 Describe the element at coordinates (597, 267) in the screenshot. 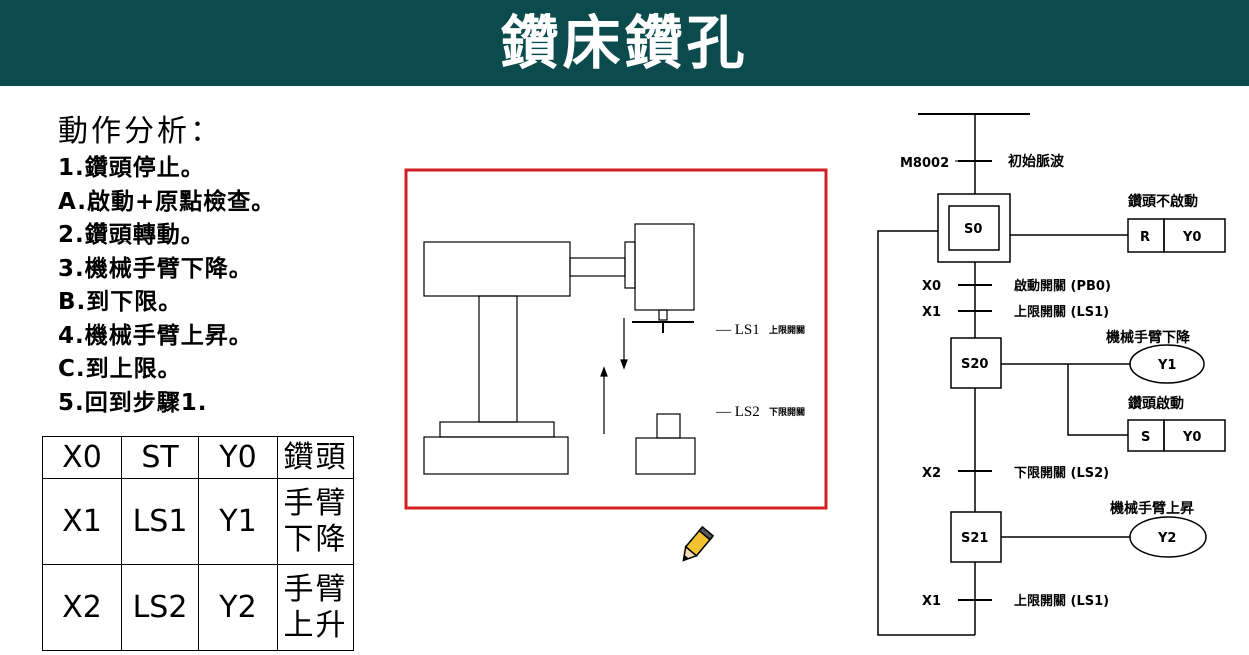

I see `machine-arm` at that location.